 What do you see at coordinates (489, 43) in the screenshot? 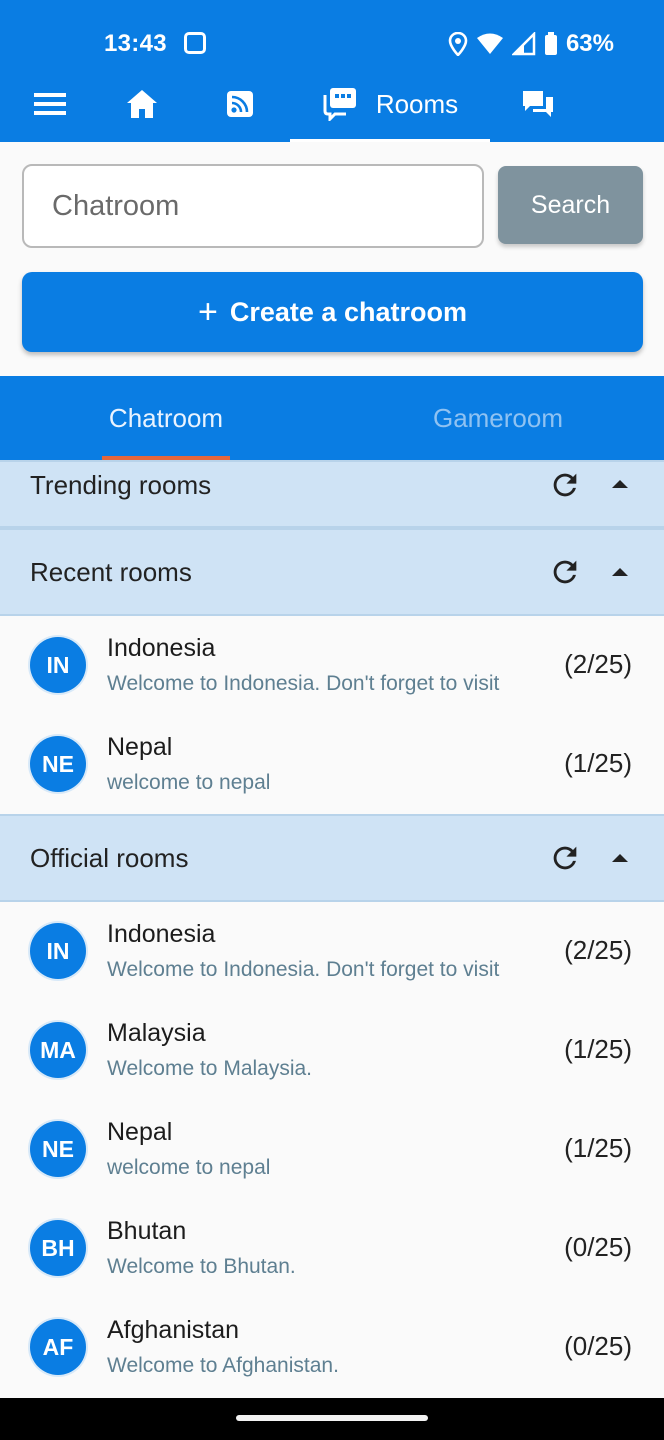
I see `wifi-icon` at bounding box center [489, 43].